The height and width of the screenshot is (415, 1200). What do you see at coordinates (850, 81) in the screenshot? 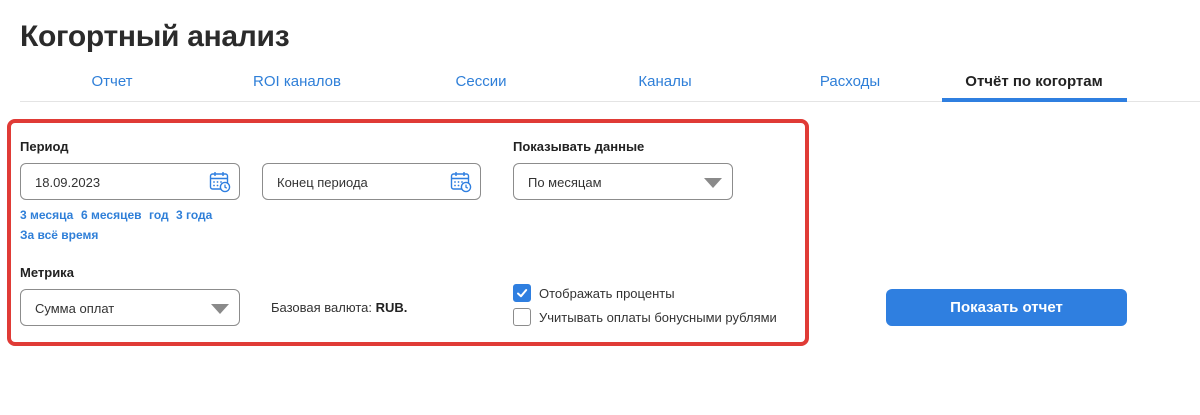
I see `tab-expenses: Расходы` at bounding box center [850, 81].